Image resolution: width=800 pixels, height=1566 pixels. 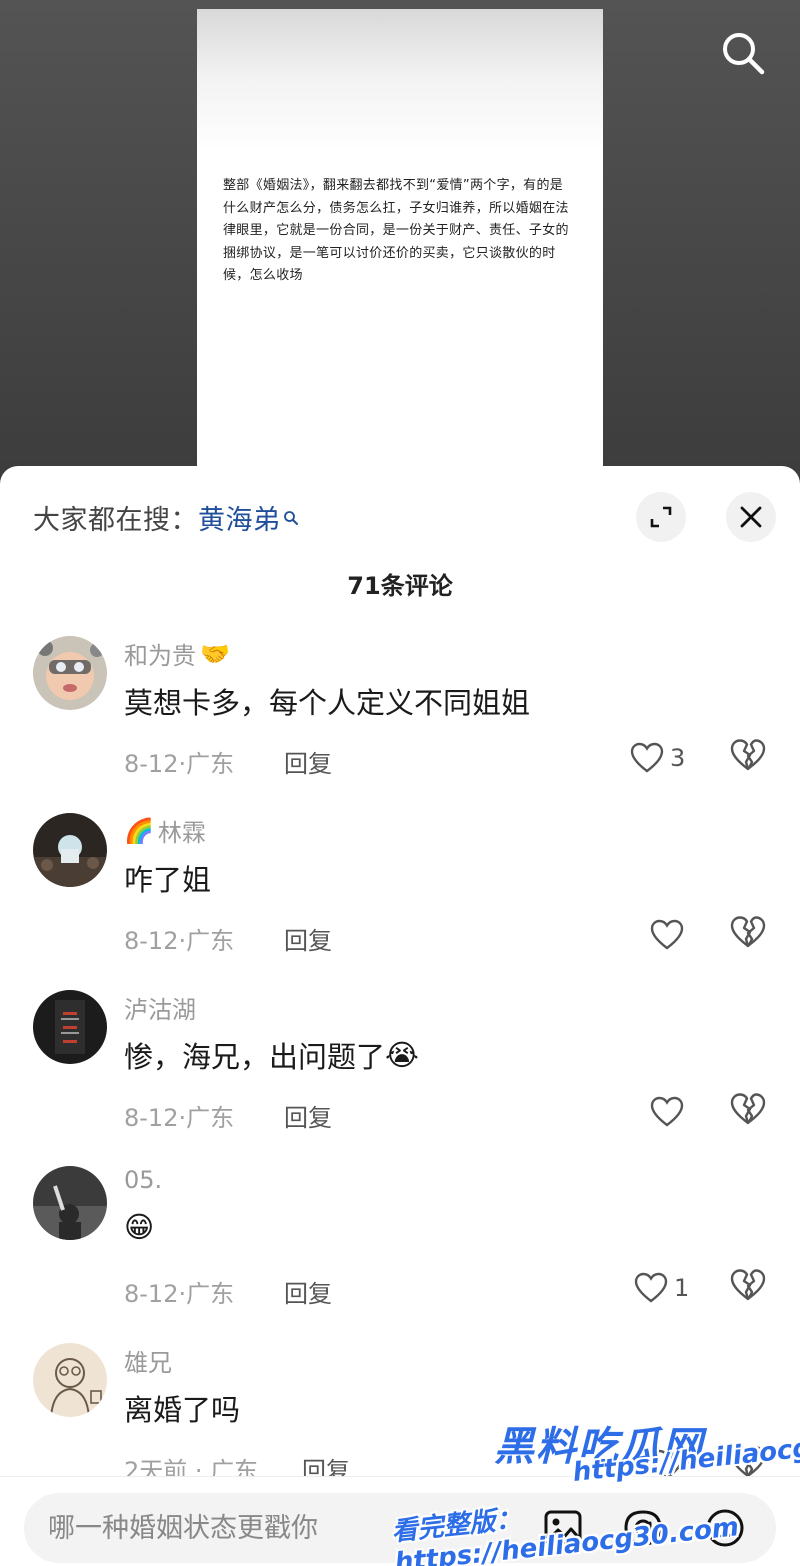 I want to click on crying-emoji: 😭, so click(x=402, y=1055).